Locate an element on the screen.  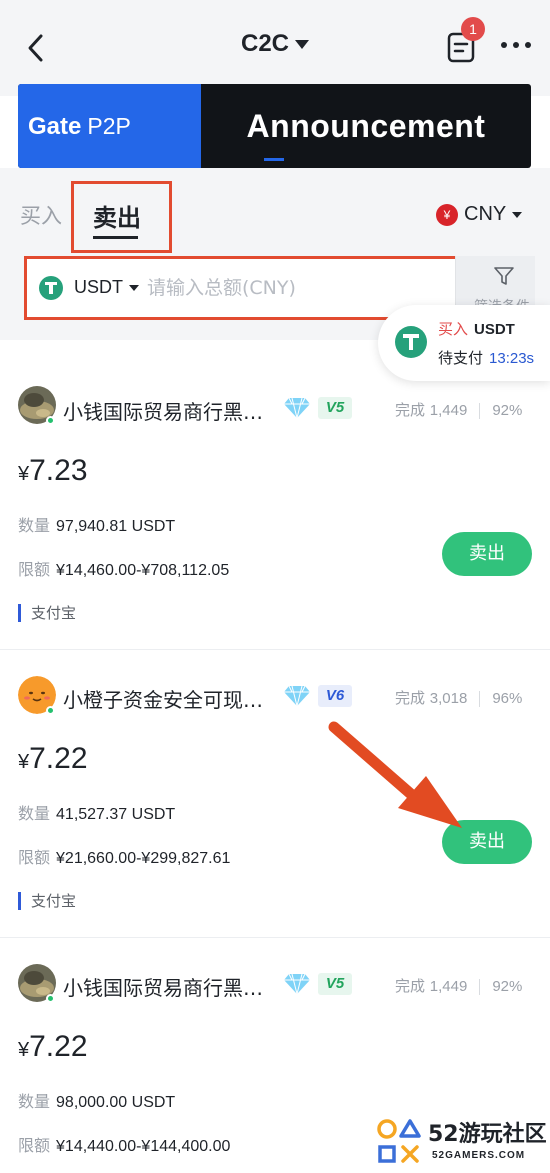
price-value: 7.23 is located at coordinates (58, 470).